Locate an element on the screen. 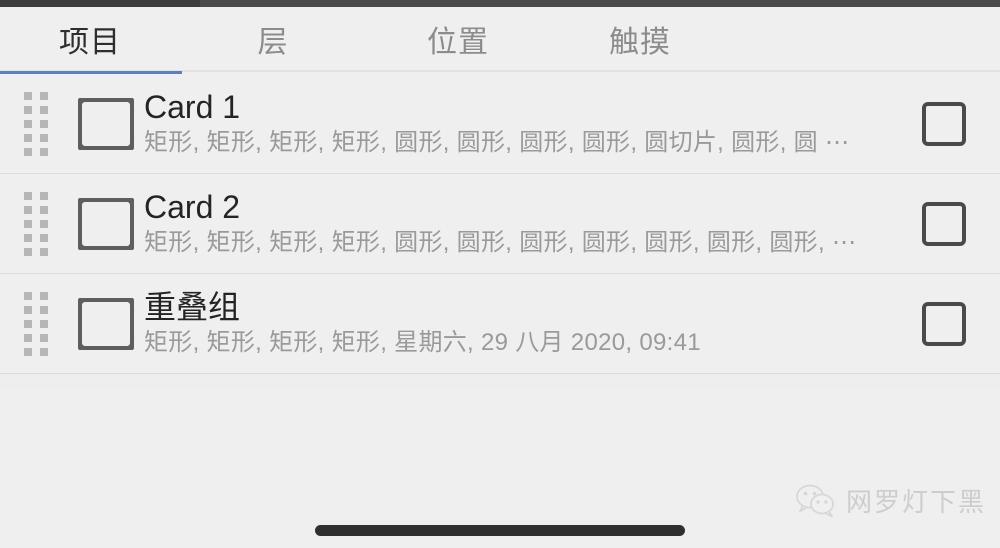 The image size is (1000, 548). status-bar is located at coordinates (500, 3).